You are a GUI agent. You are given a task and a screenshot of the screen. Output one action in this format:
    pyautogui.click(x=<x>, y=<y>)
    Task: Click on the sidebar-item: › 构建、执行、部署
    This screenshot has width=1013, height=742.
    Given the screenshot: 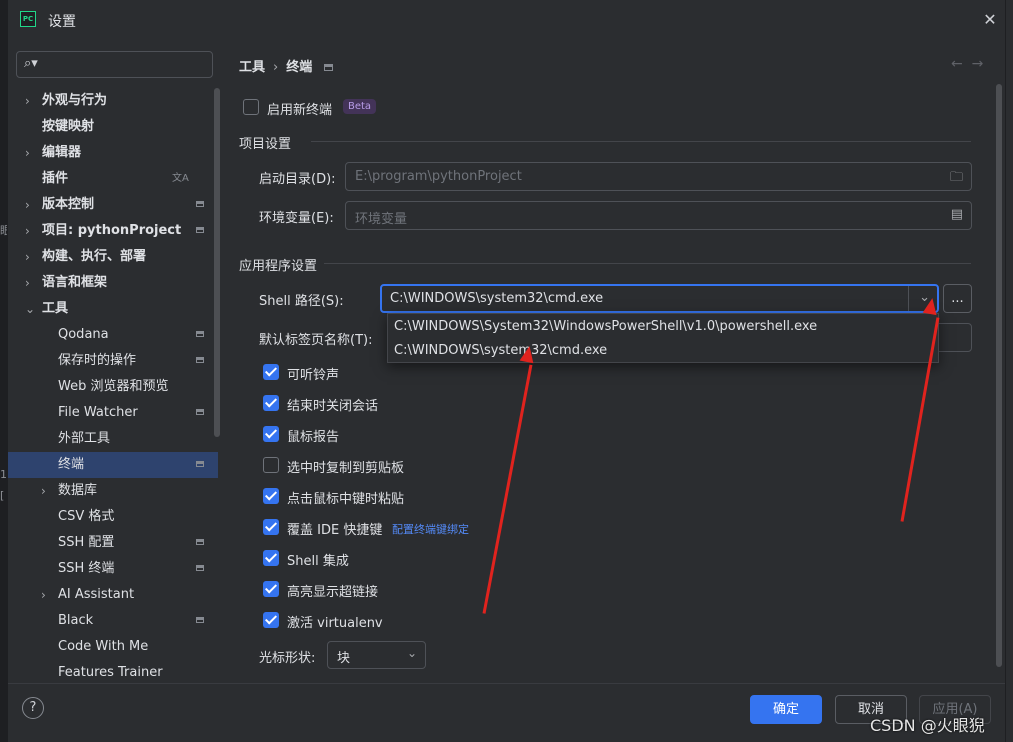 What is the action you would take?
    pyautogui.click(x=113, y=257)
    